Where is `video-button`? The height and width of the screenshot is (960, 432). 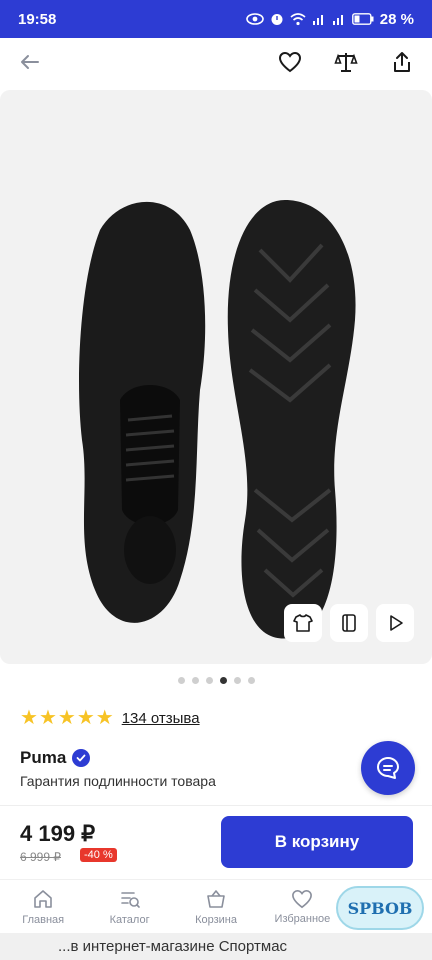
video-button is located at coordinates (395, 623).